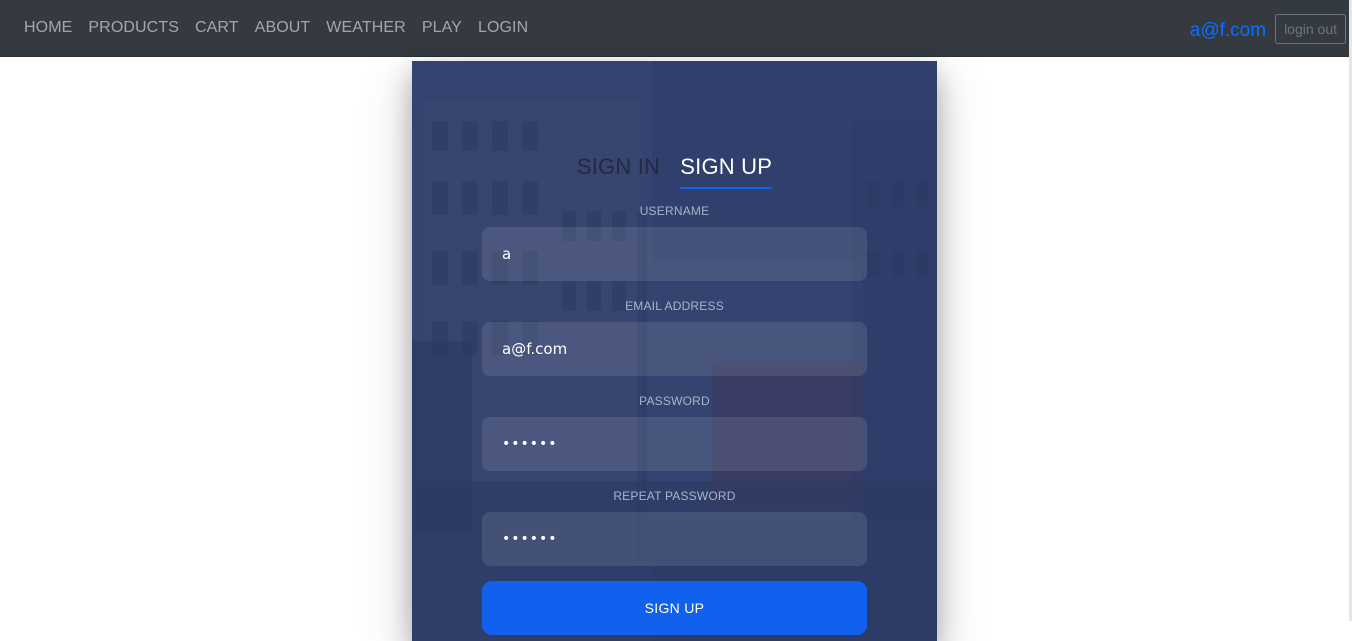 This screenshot has height=641, width=1352. I want to click on password-input: ••••••, so click(674, 444).